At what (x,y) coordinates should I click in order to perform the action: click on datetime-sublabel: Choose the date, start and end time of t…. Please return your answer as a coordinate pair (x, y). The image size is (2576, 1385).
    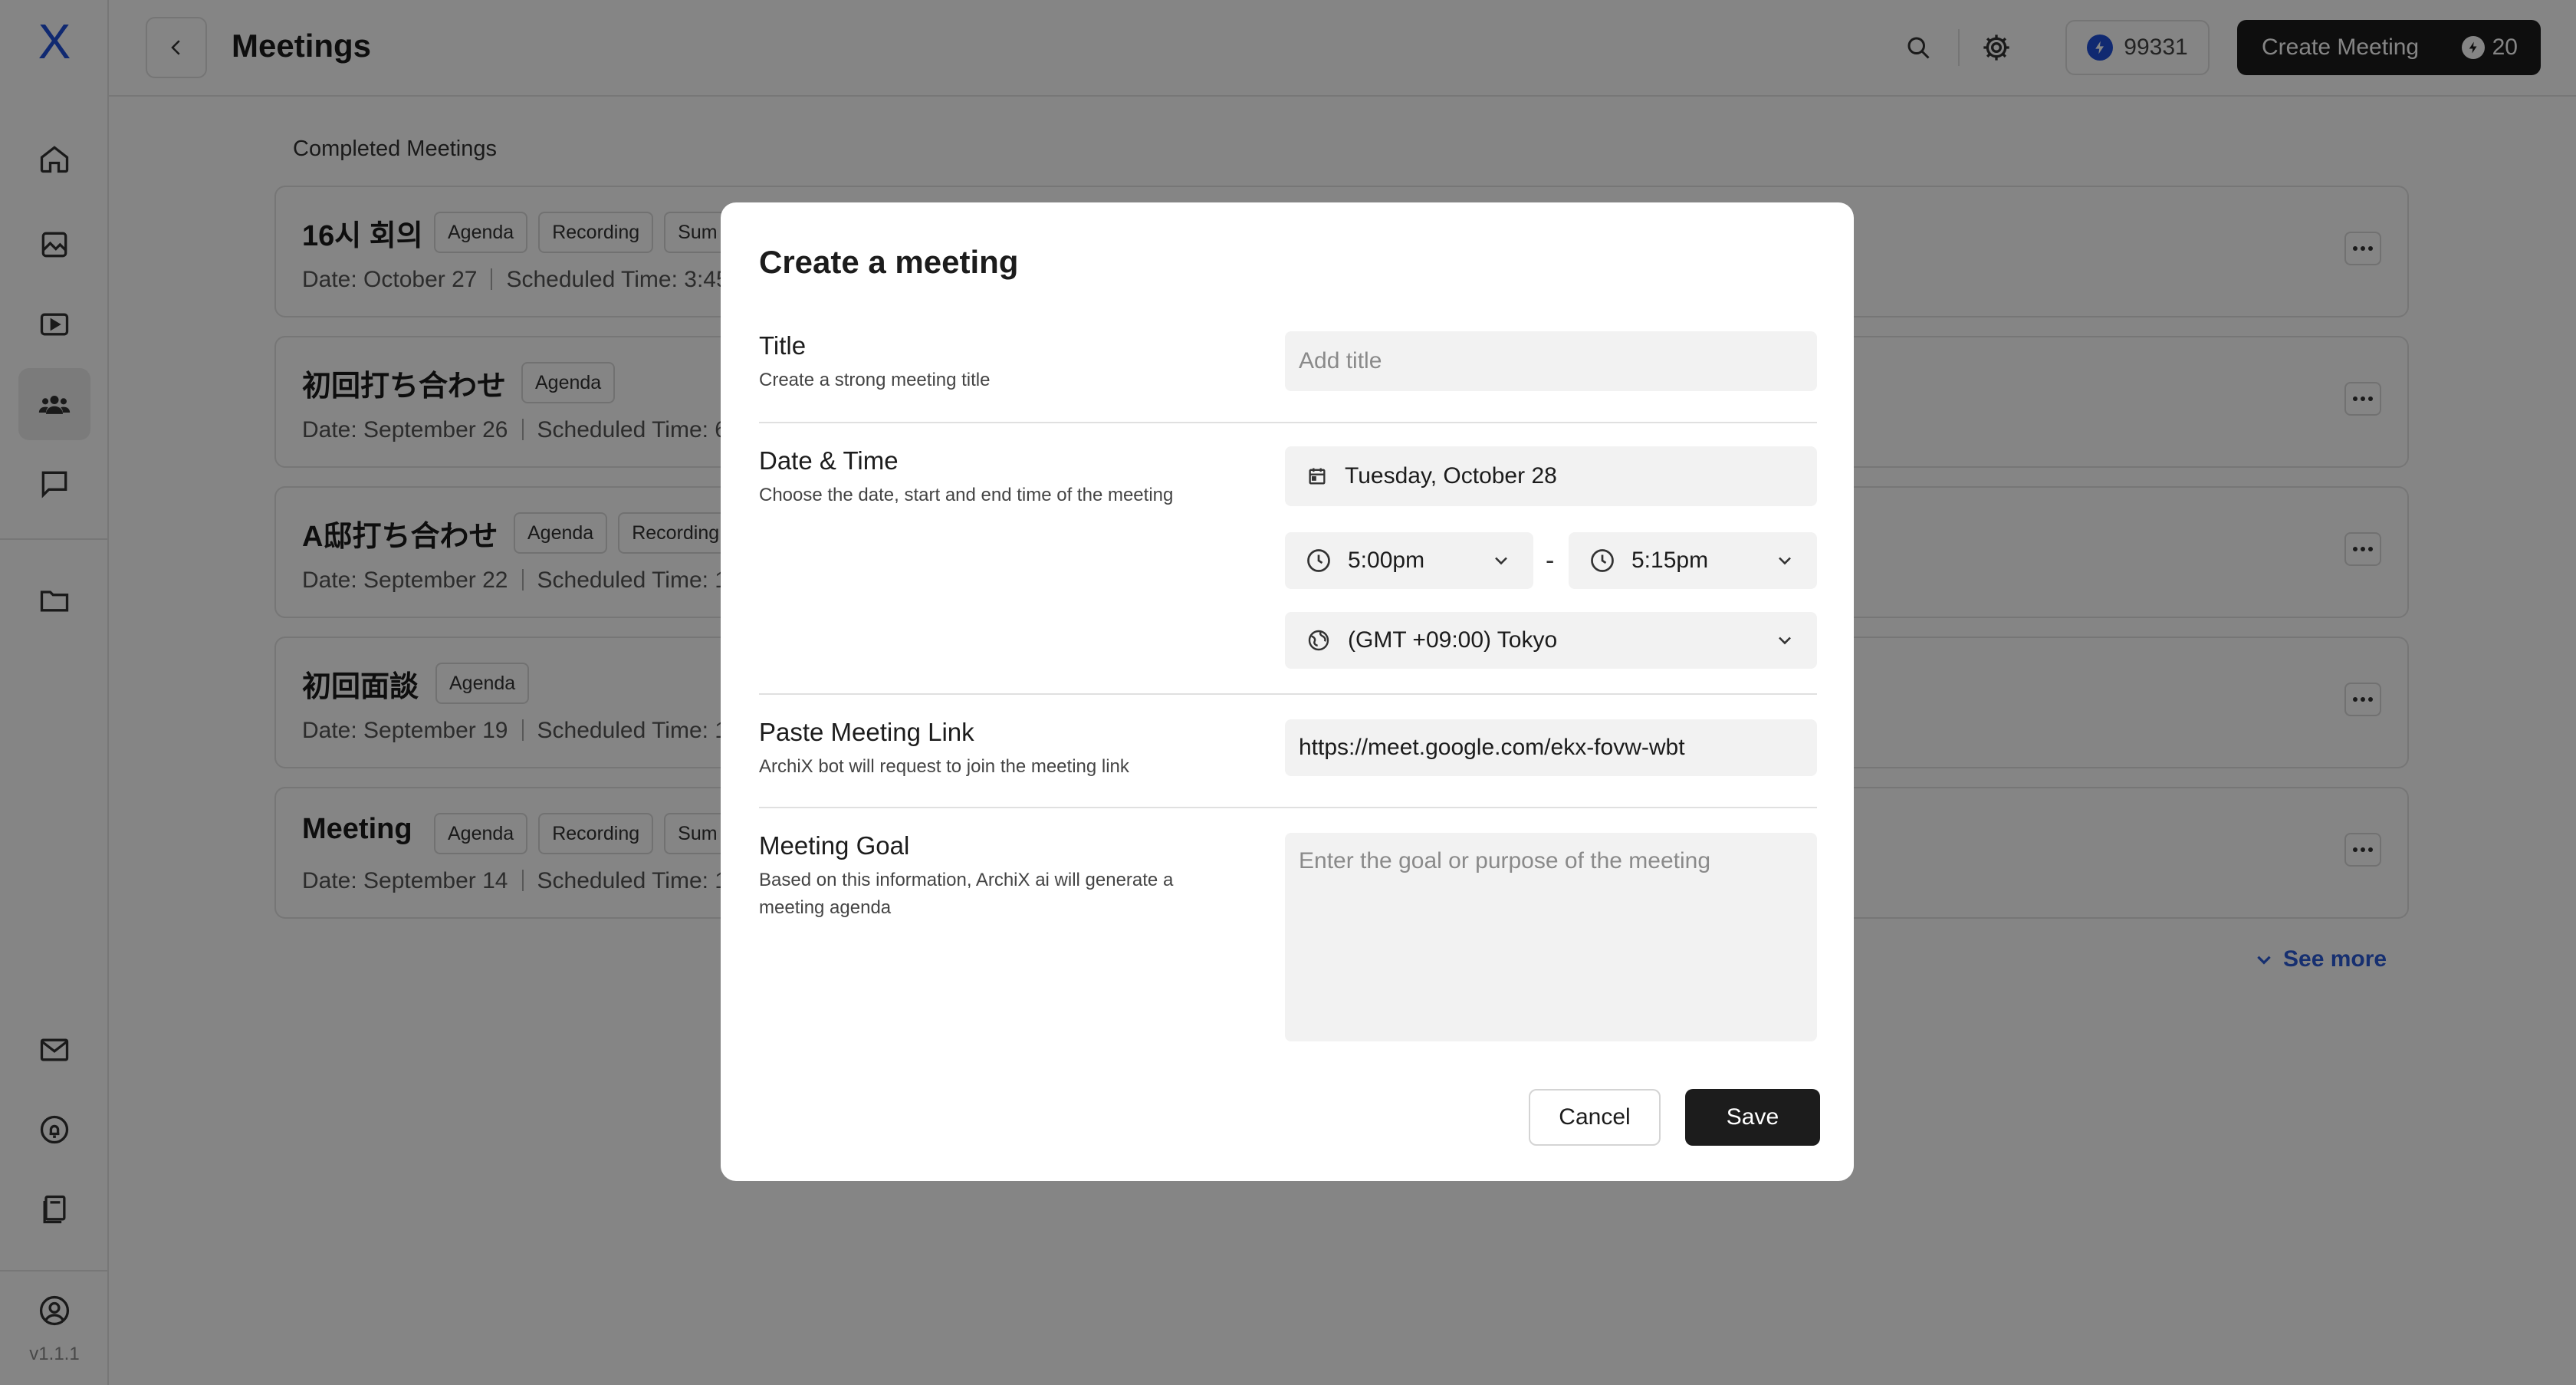
    Looking at the image, I should click on (967, 495).